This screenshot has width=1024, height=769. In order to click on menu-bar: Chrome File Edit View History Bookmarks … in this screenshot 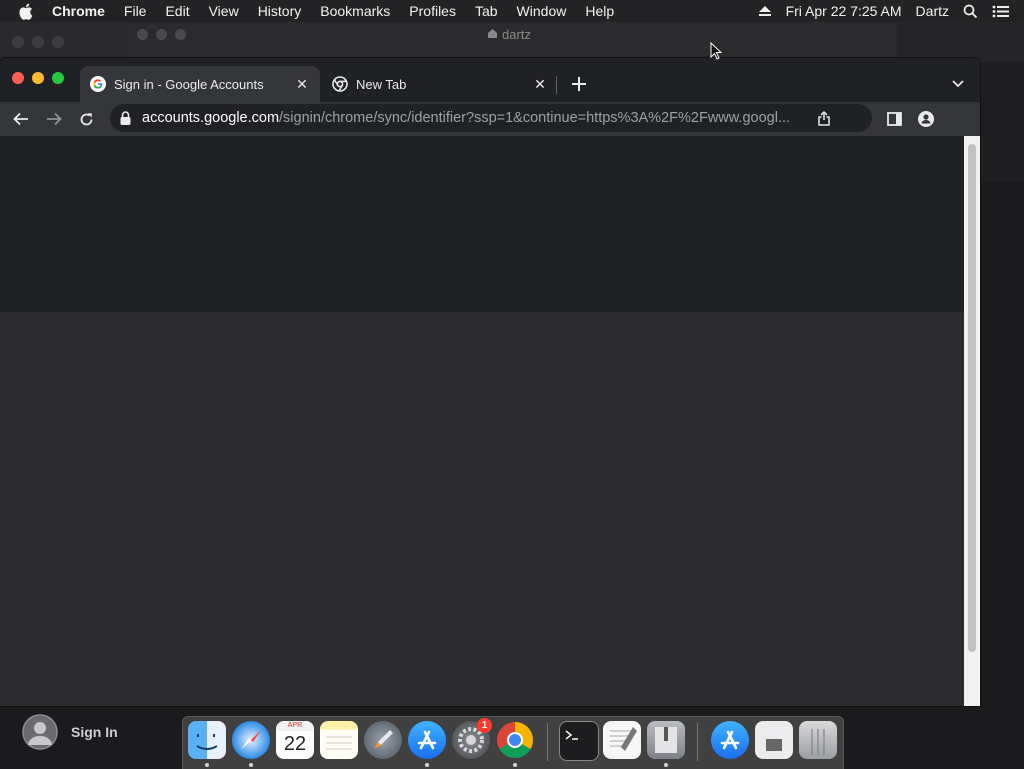, I will do `click(512, 11)`.